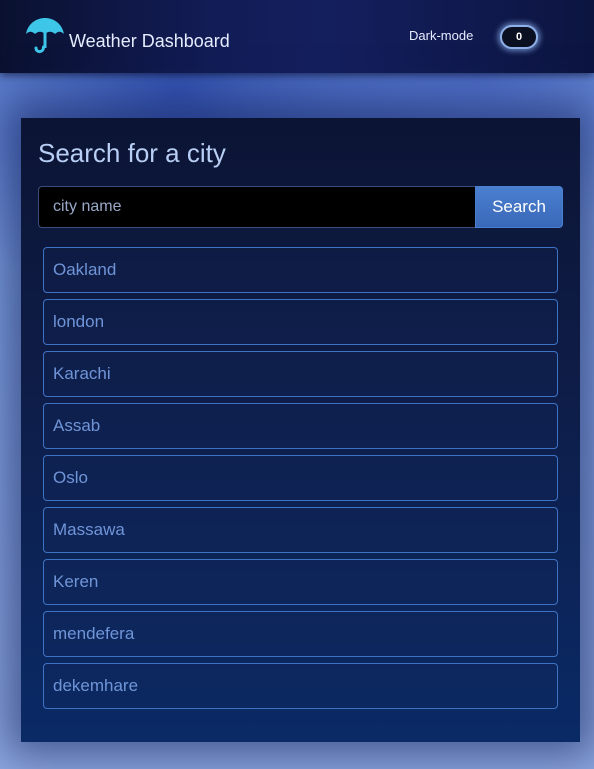  What do you see at coordinates (300, 530) in the screenshot?
I see `city-history-item: Massawa` at bounding box center [300, 530].